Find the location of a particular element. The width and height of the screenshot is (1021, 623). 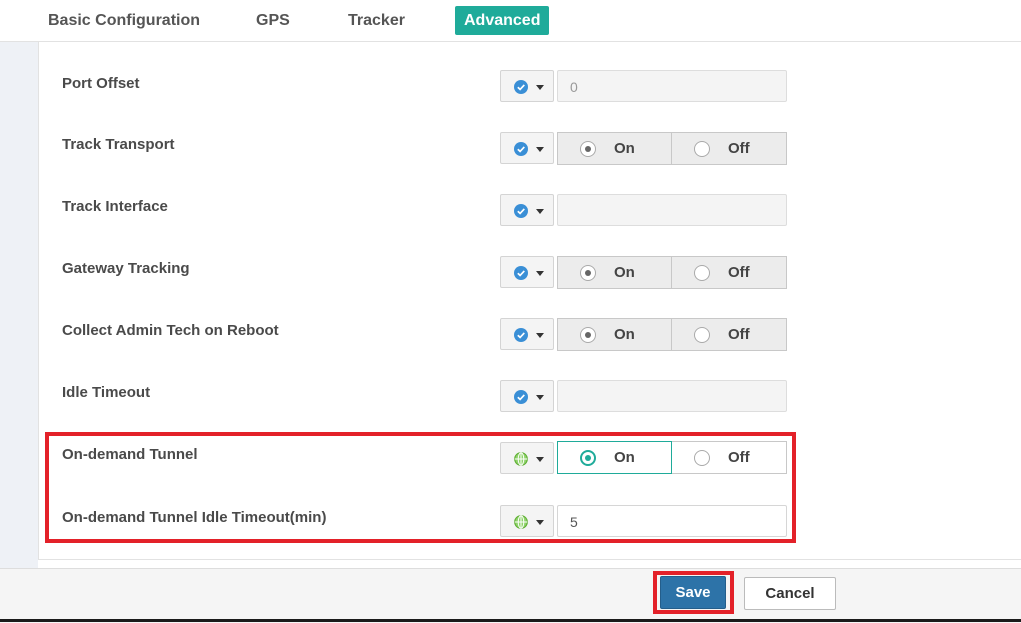

collect-admin-tech-radio-group: On Off is located at coordinates (672, 334).